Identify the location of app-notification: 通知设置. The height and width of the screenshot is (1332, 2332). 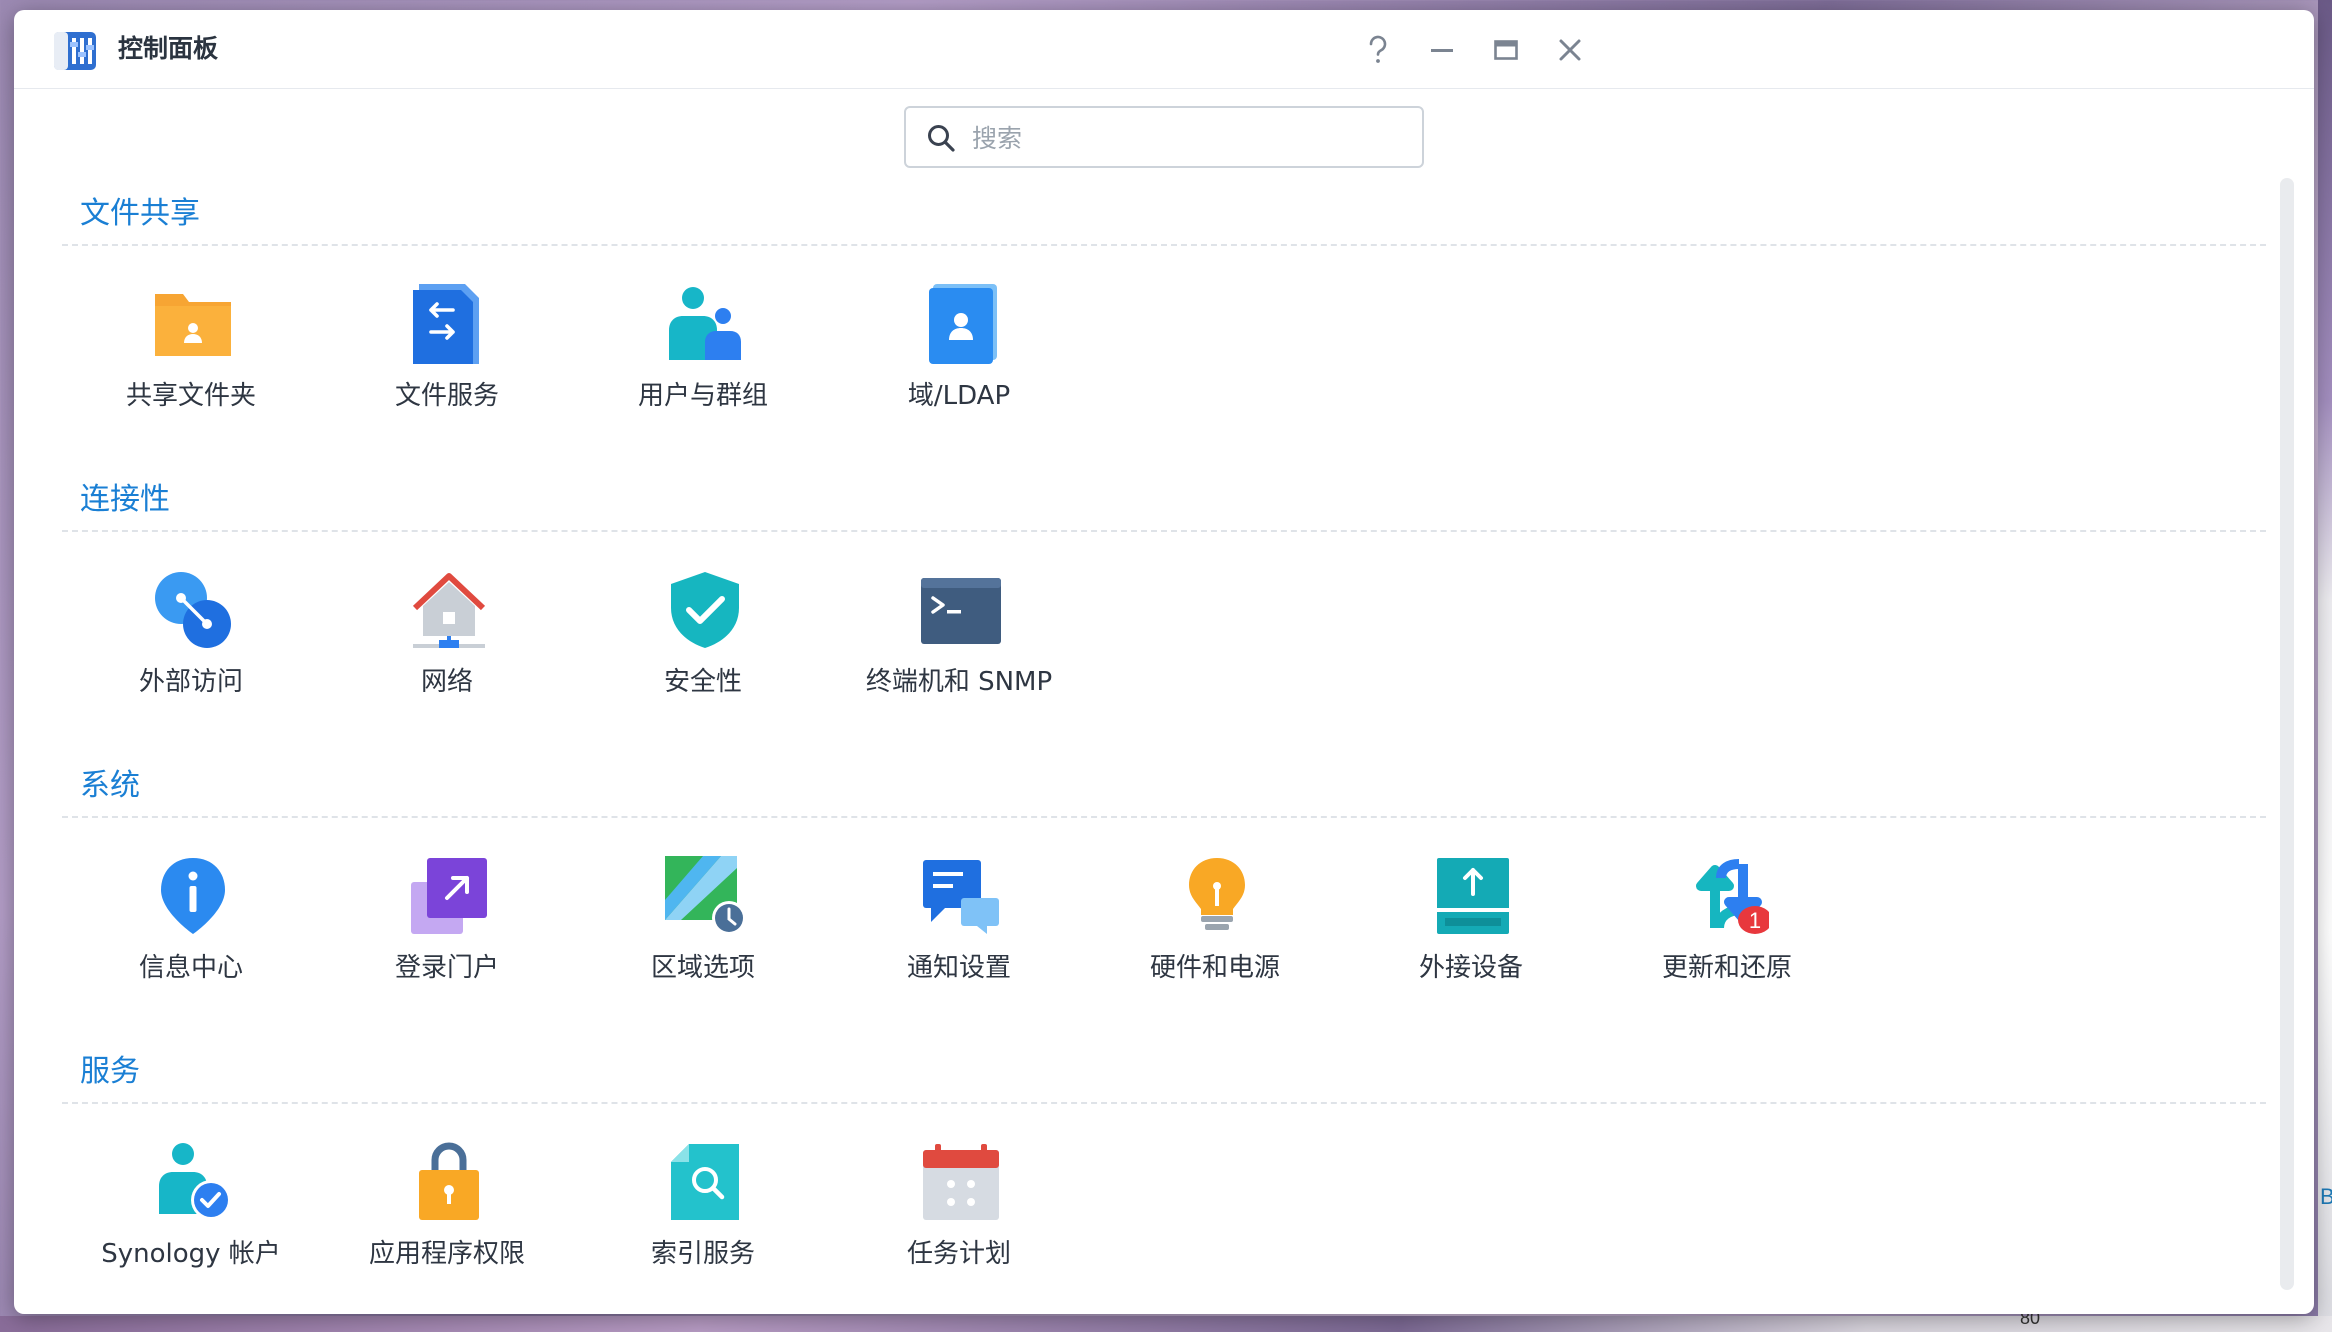
(959, 931).